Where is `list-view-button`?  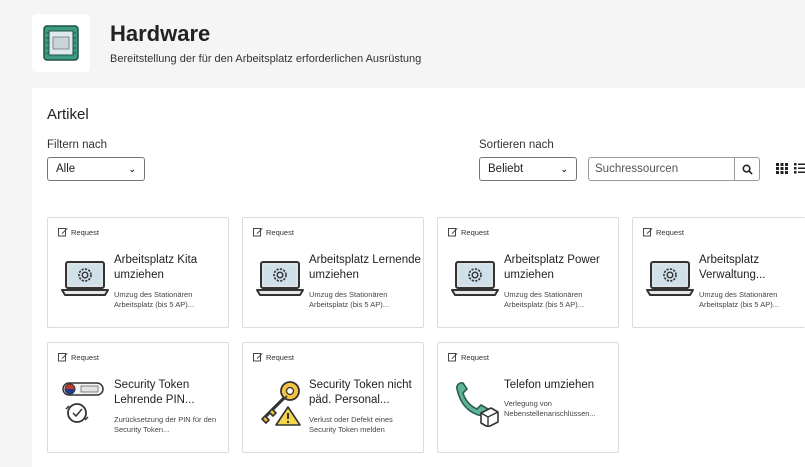 list-view-button is located at coordinates (799, 168).